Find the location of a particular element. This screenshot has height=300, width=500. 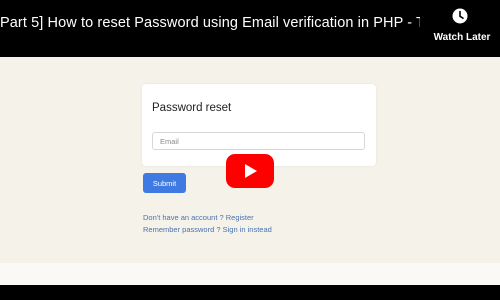

card-title: Password reset is located at coordinates (192, 108).